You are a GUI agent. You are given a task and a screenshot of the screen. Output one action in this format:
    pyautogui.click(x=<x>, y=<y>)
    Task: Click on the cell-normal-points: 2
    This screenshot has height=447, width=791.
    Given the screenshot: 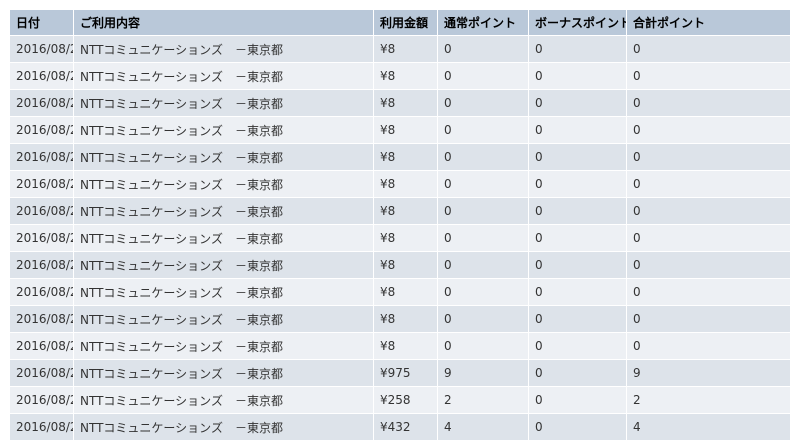 What is the action you would take?
    pyautogui.click(x=483, y=400)
    